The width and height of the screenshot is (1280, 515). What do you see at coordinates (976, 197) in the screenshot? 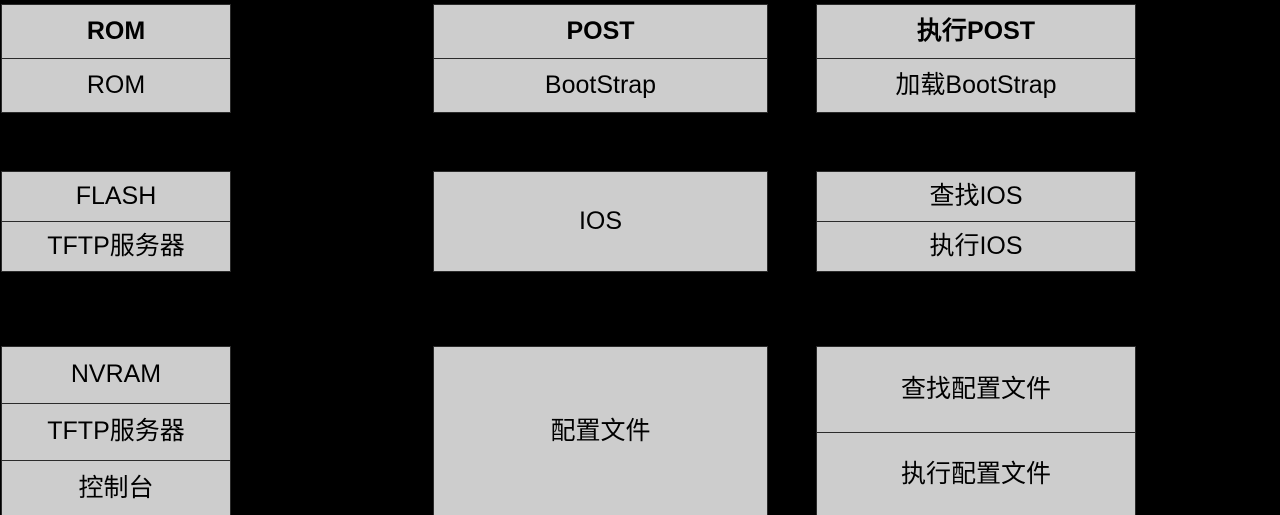
I see `ios-actions-group-cell-find-ios: 查找IOS` at bounding box center [976, 197].